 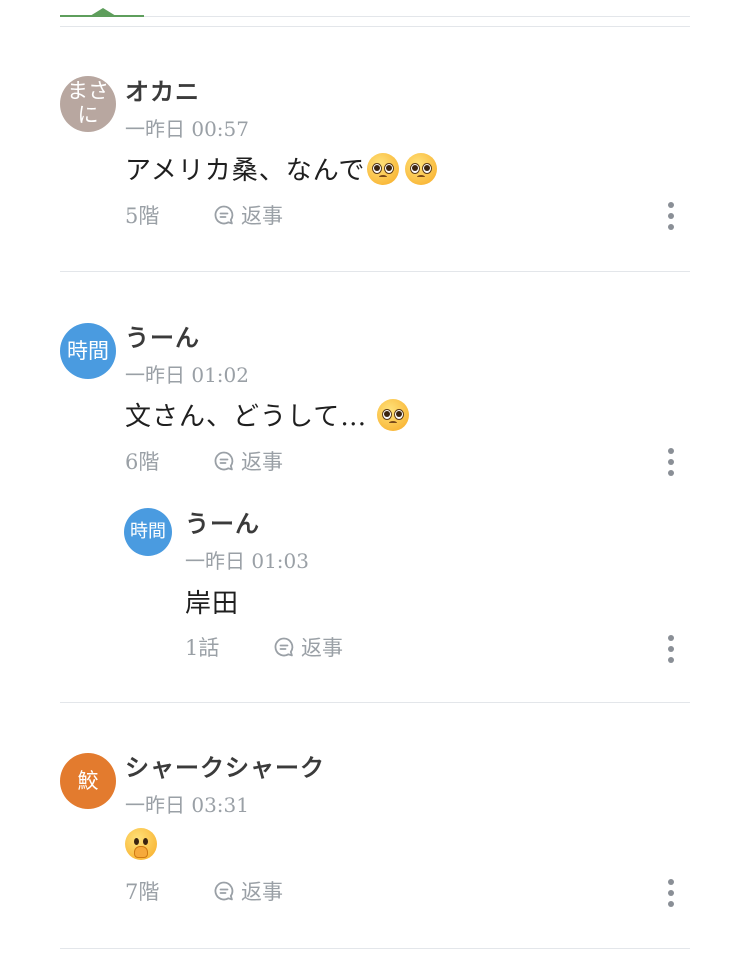 I want to click on avatar-text: 鮫, so click(x=88, y=780).